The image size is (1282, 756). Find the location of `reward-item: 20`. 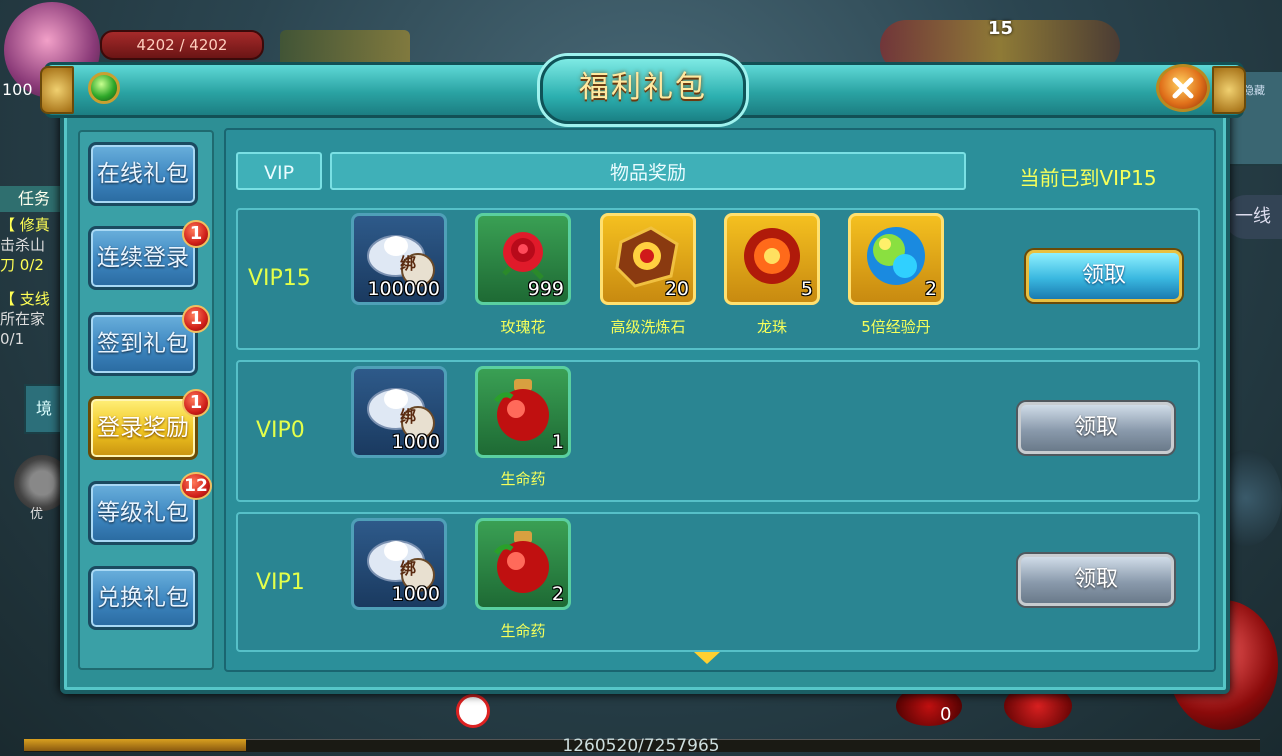

reward-item: 20 is located at coordinates (648, 259).